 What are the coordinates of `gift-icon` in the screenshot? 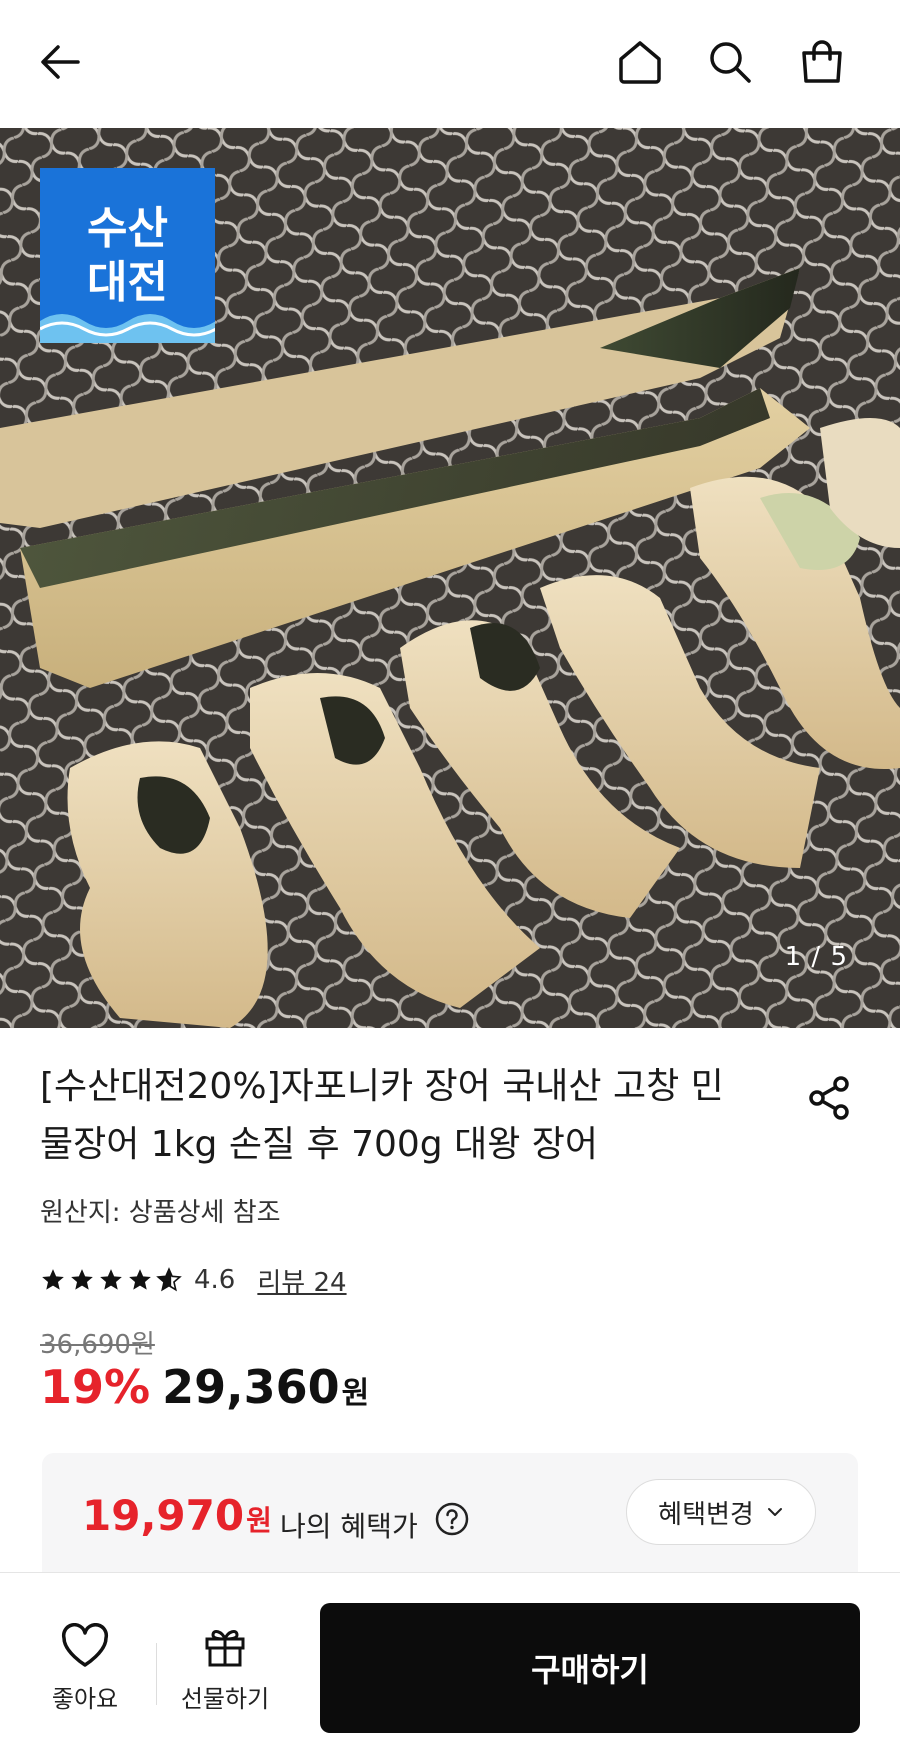 It's located at (225, 1648).